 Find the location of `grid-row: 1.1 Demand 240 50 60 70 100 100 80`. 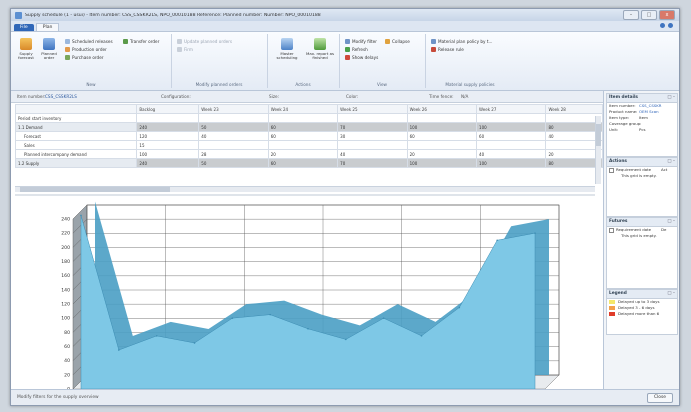

grid-row: 1.1 Demand 240 50 60 70 100 100 80 is located at coordinates (308, 127).